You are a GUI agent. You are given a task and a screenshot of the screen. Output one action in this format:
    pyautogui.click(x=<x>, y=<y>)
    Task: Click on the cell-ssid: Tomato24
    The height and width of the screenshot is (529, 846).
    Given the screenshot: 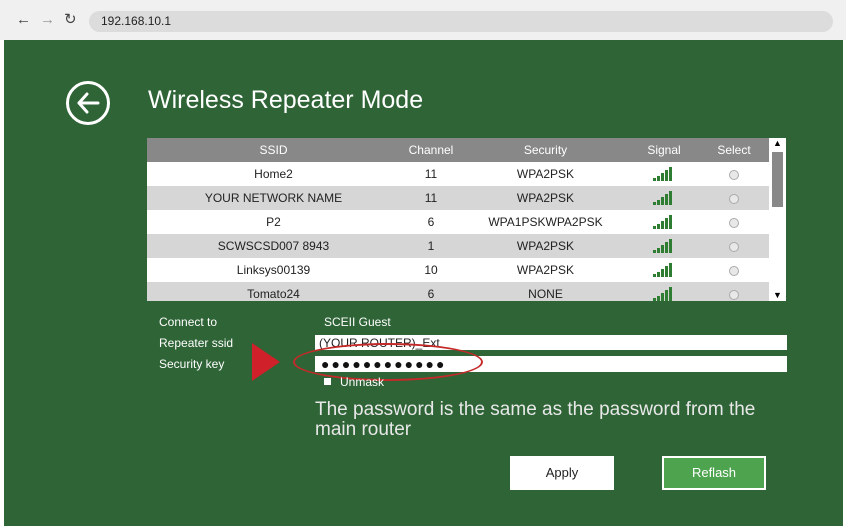 What is the action you would take?
    pyautogui.click(x=273, y=291)
    